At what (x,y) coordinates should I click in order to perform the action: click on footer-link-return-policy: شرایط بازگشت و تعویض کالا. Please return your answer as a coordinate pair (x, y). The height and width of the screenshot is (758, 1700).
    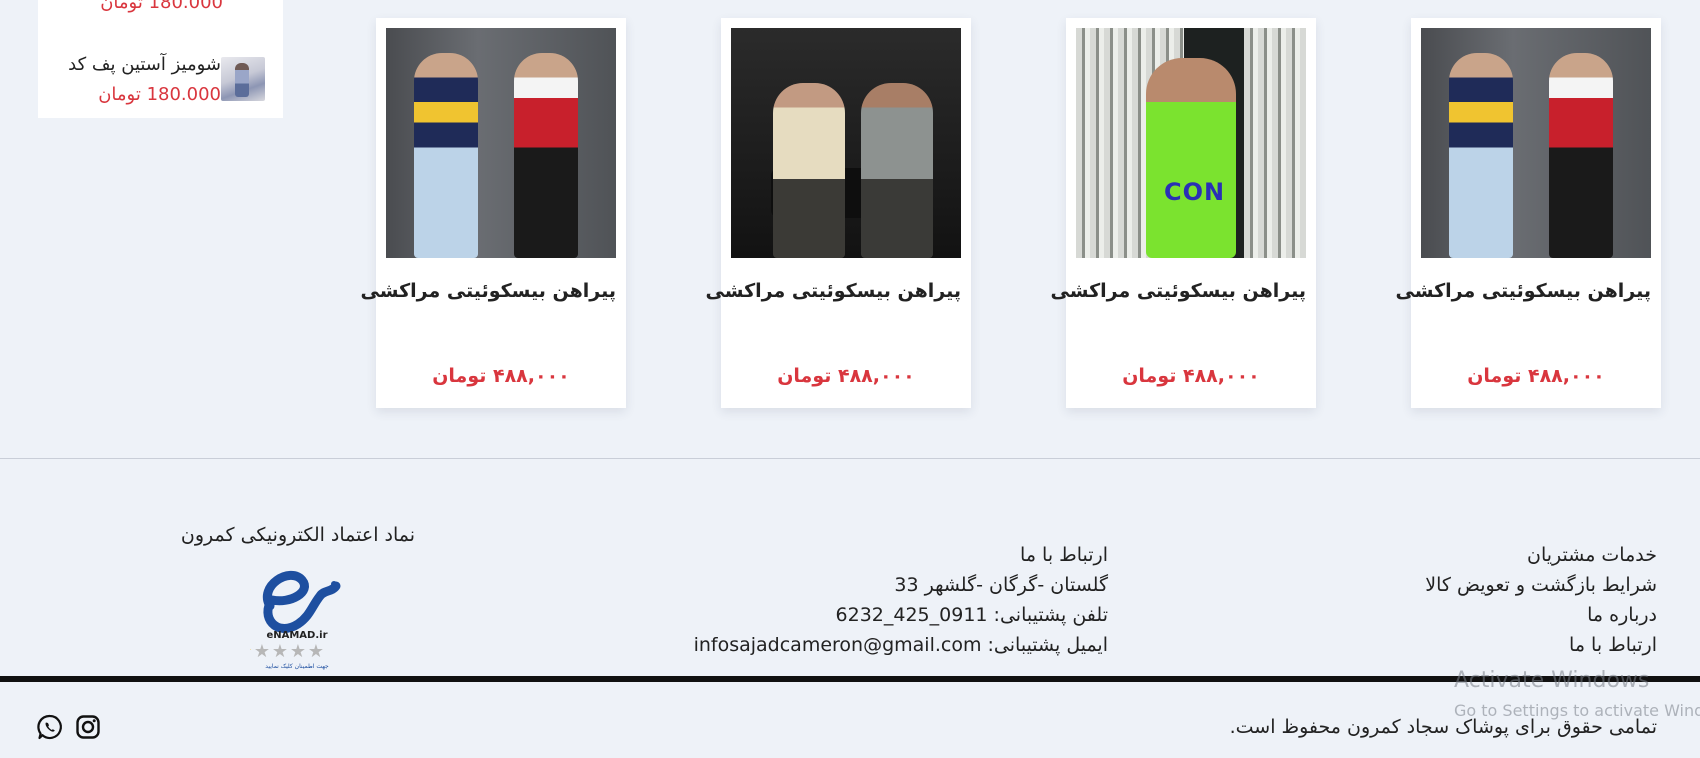
    Looking at the image, I should click on (1541, 585).